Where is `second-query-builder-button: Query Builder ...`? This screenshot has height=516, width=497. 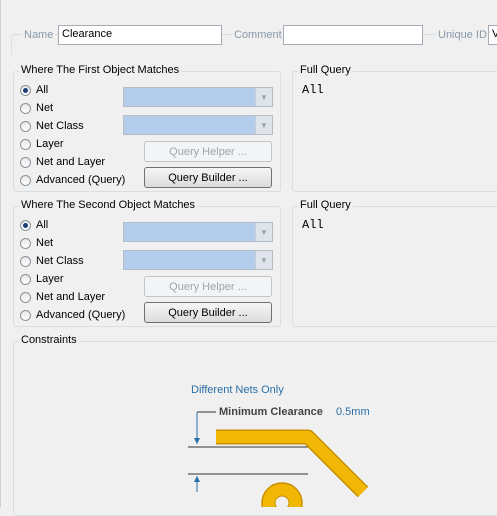 second-query-builder-button: Query Builder ... is located at coordinates (208, 312).